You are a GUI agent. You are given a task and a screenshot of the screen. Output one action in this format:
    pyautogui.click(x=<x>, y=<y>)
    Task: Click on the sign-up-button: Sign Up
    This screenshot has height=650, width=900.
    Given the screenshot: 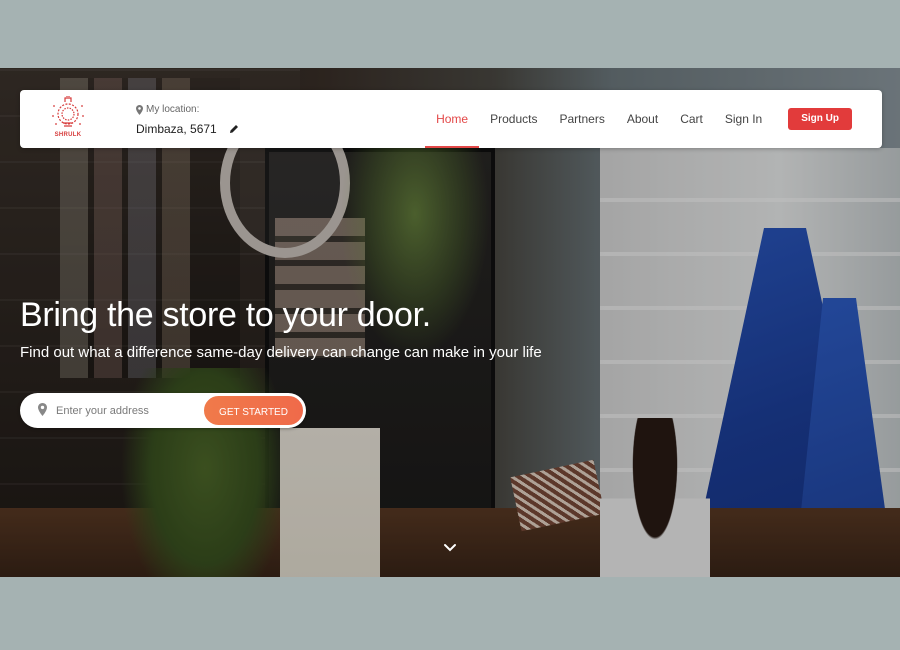 What is the action you would take?
    pyautogui.click(x=820, y=119)
    